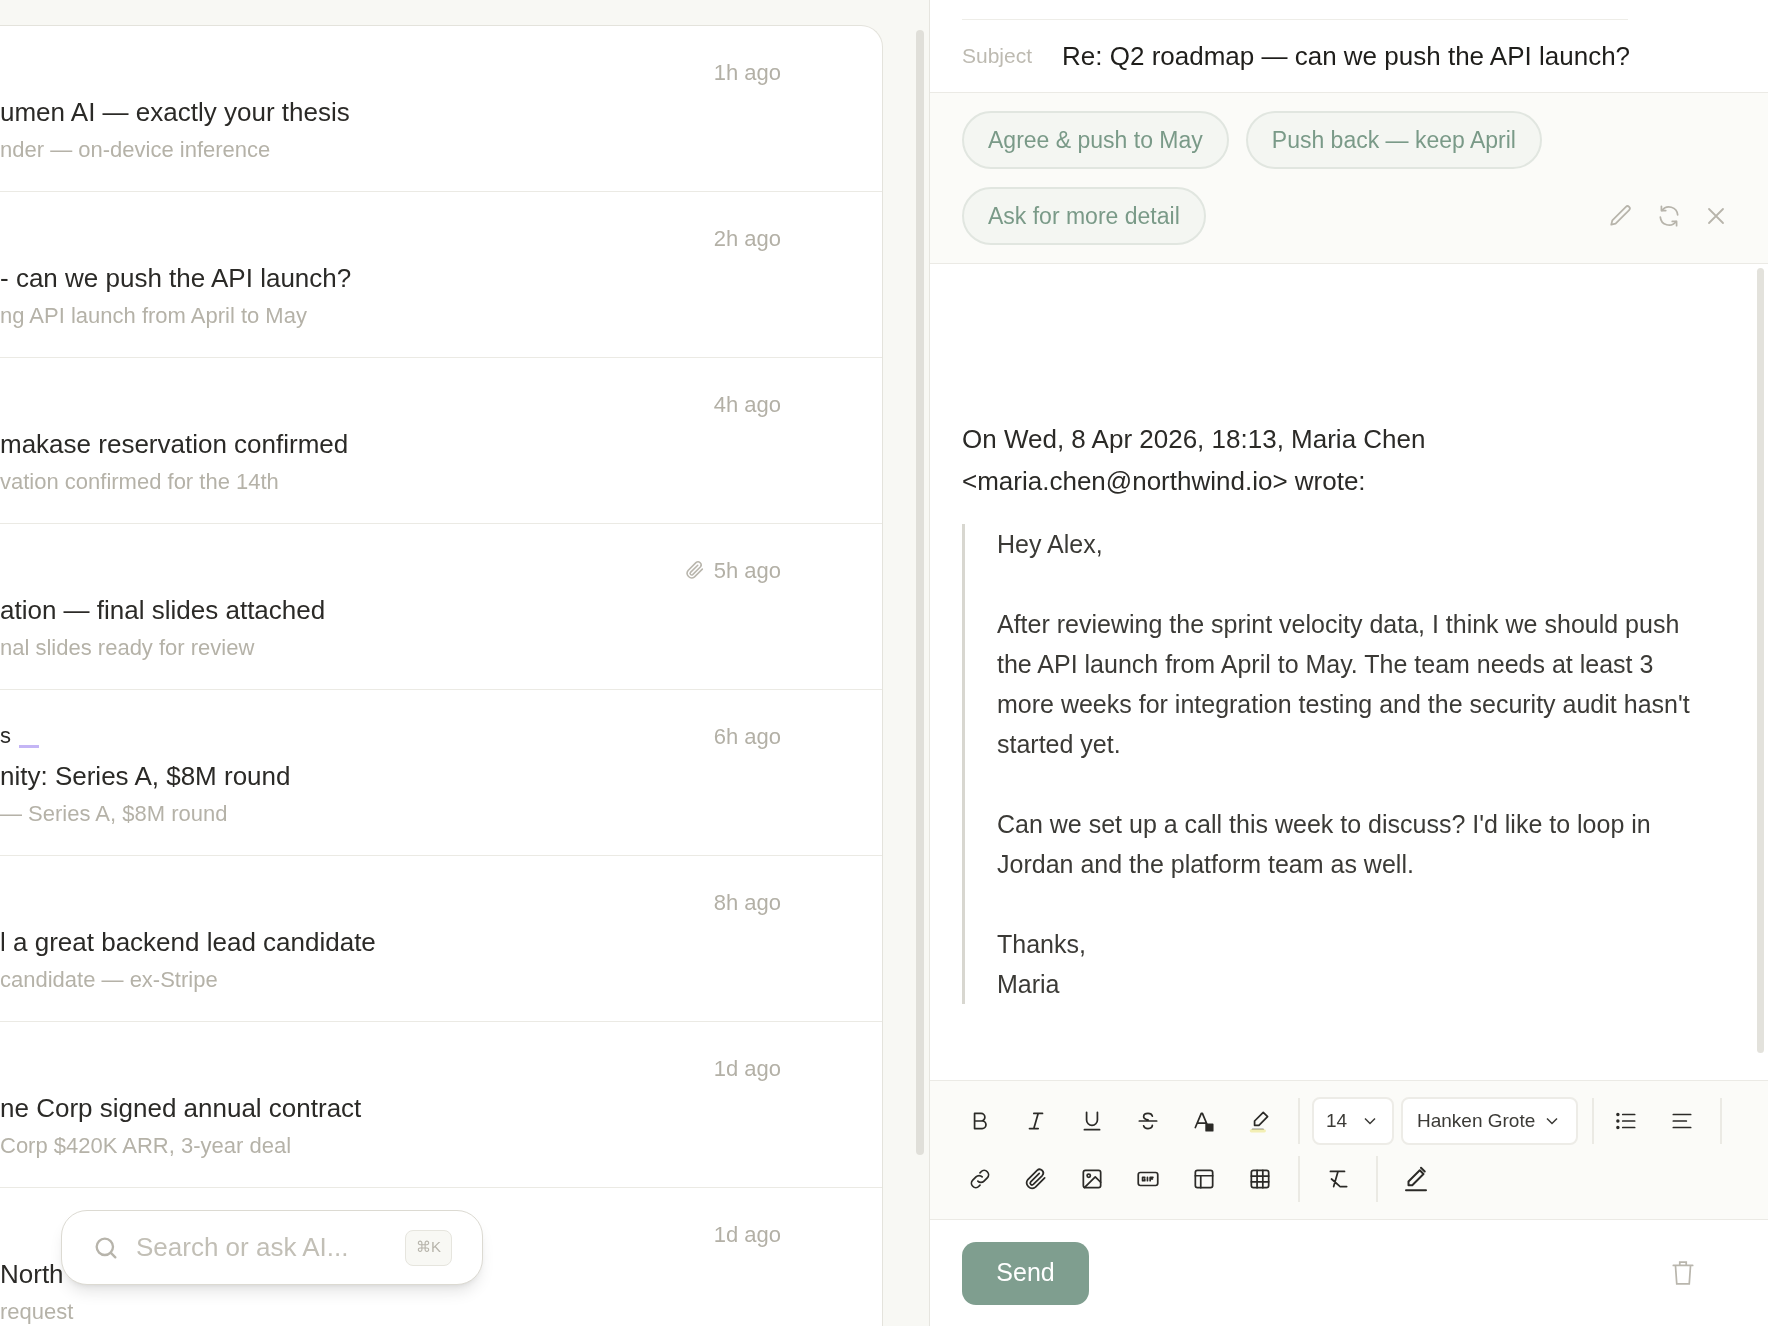 Image resolution: width=1768 pixels, height=1326 pixels. Describe the element at coordinates (441, 1105) in the screenshot. I see `message-row: ne Corp signed annual contract Corp $420K ARR, 3-year deal 1d ago` at that location.